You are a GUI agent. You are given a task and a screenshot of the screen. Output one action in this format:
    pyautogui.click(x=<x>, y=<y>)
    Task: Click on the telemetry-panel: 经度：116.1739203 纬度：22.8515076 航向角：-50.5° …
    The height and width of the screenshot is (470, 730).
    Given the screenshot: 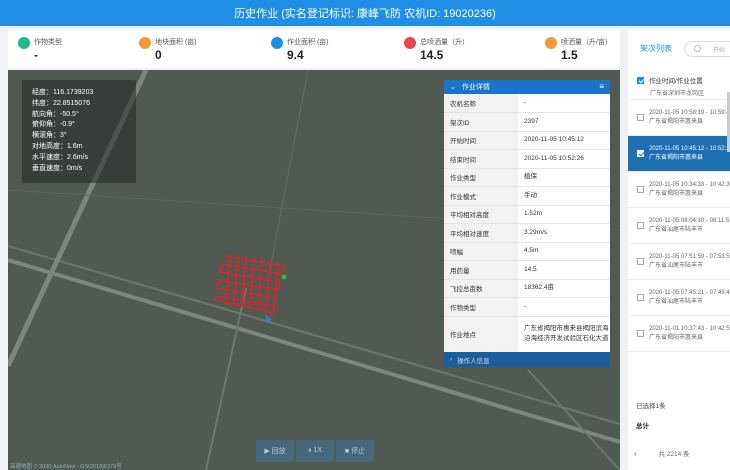 What is the action you would take?
    pyautogui.click(x=79, y=131)
    